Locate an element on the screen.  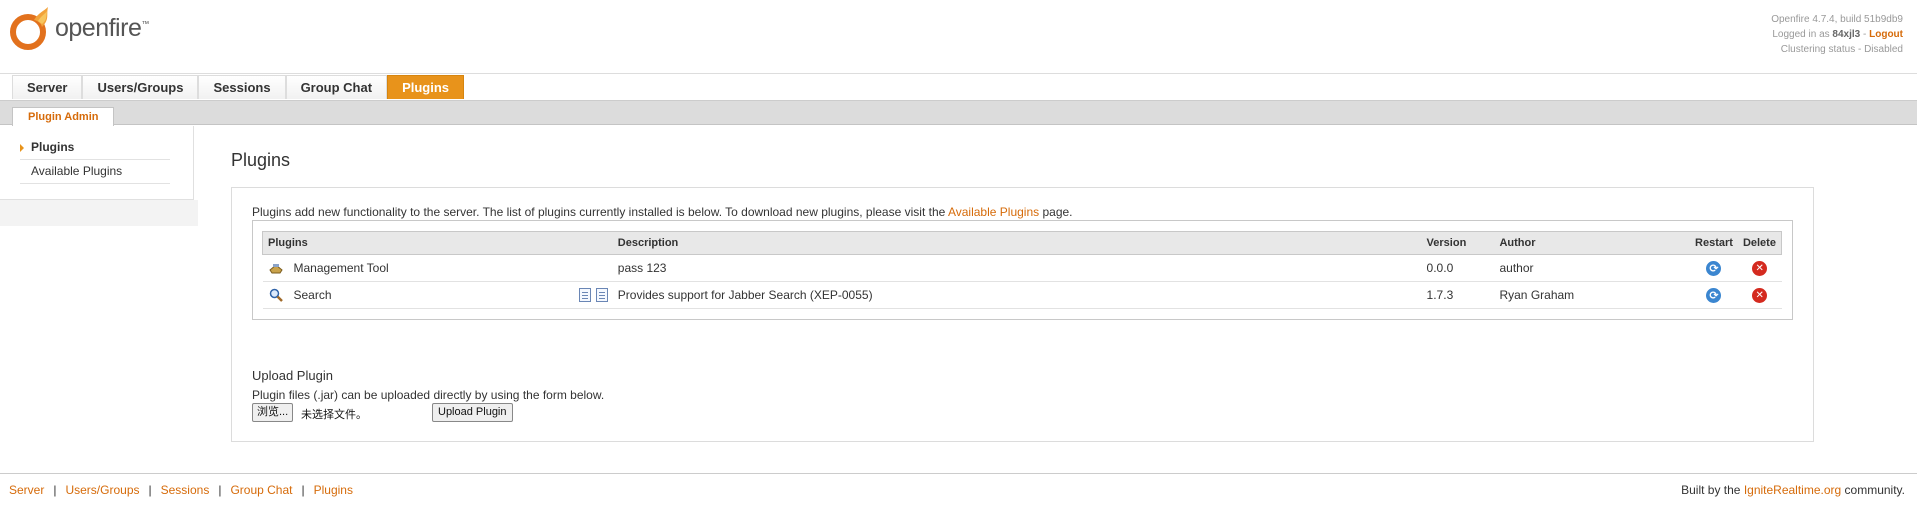
sidebar-item-plugins: Plugins is located at coordinates (95, 148).